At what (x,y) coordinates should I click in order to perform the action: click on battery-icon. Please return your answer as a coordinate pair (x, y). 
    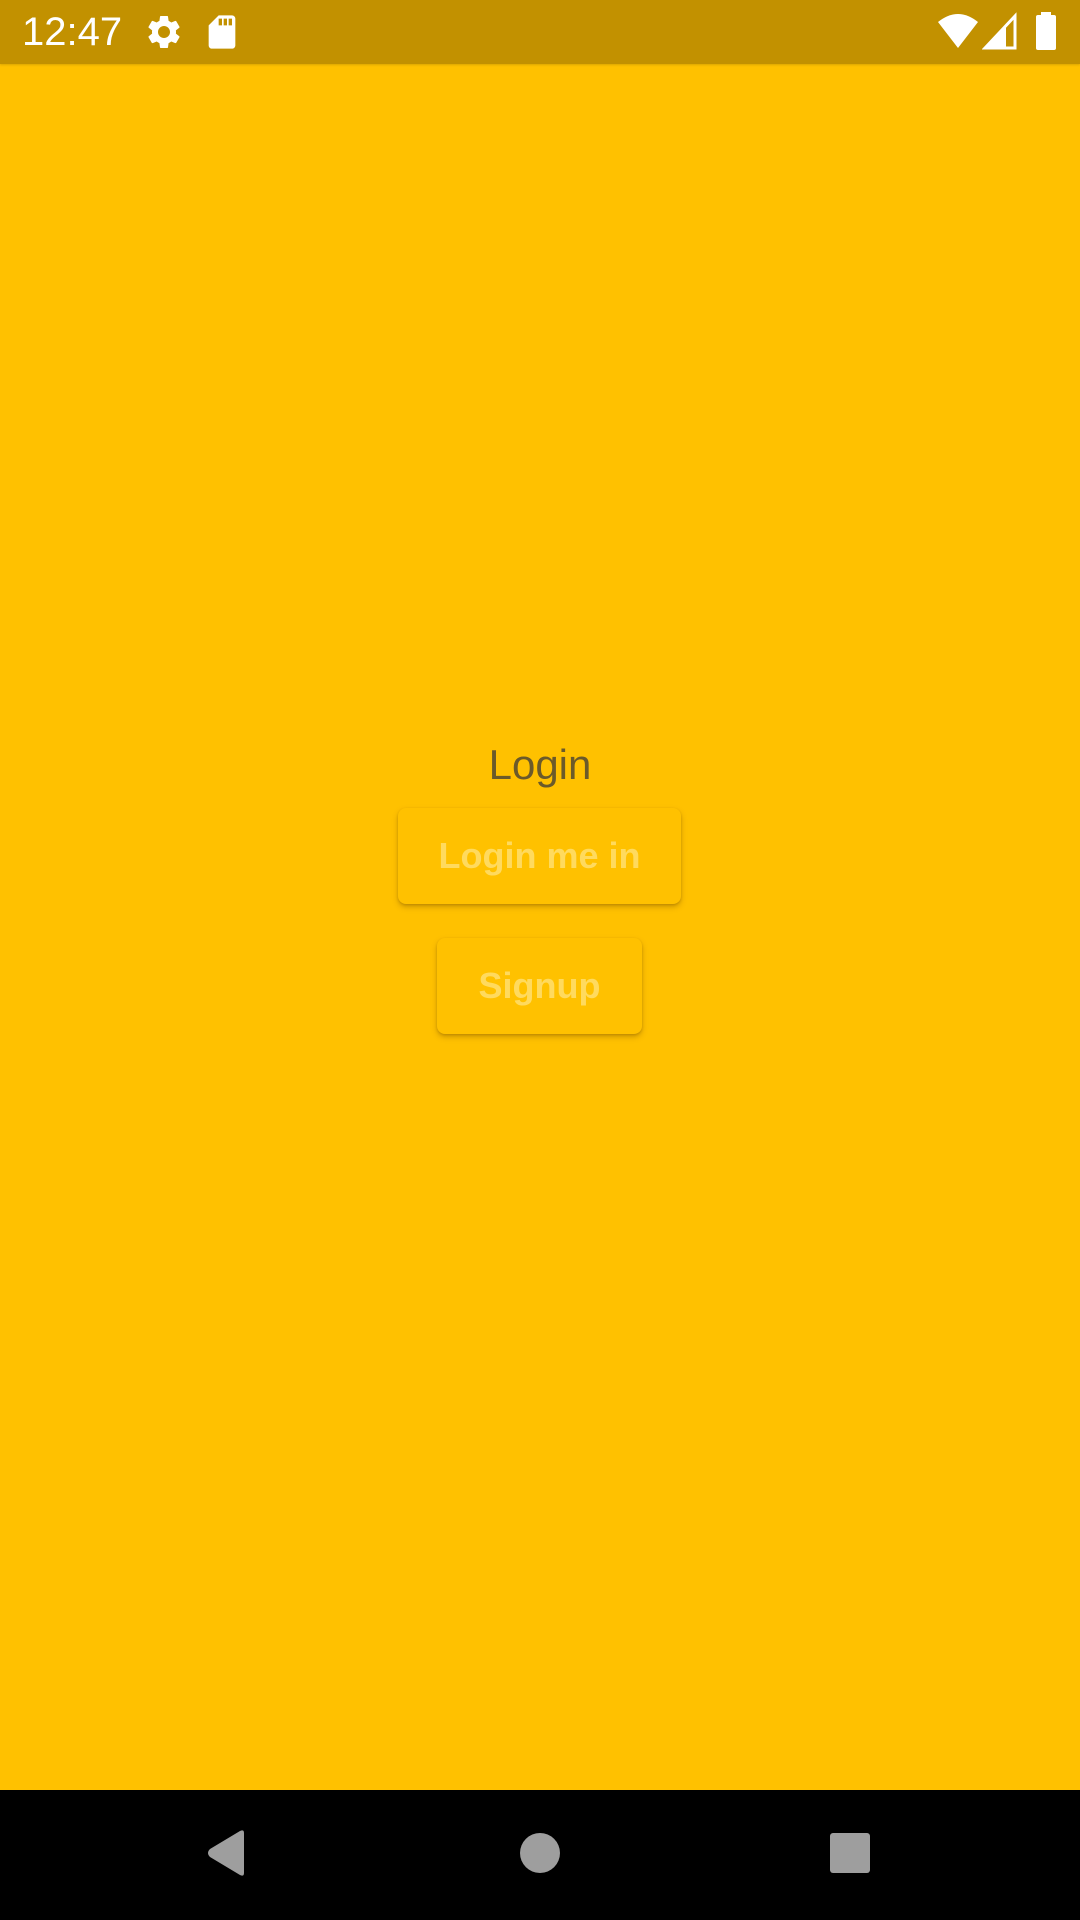
    Looking at the image, I should click on (1046, 32).